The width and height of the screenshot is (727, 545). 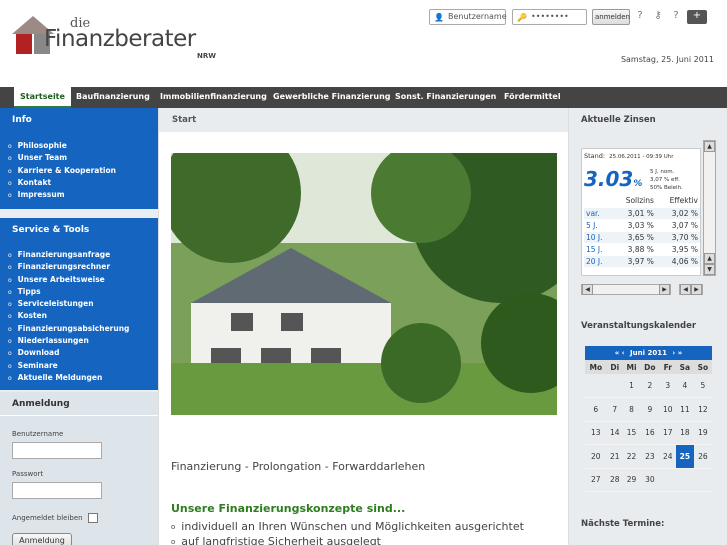 What do you see at coordinates (673, 353) in the screenshot?
I see `calendar-next-month: ›` at bounding box center [673, 353].